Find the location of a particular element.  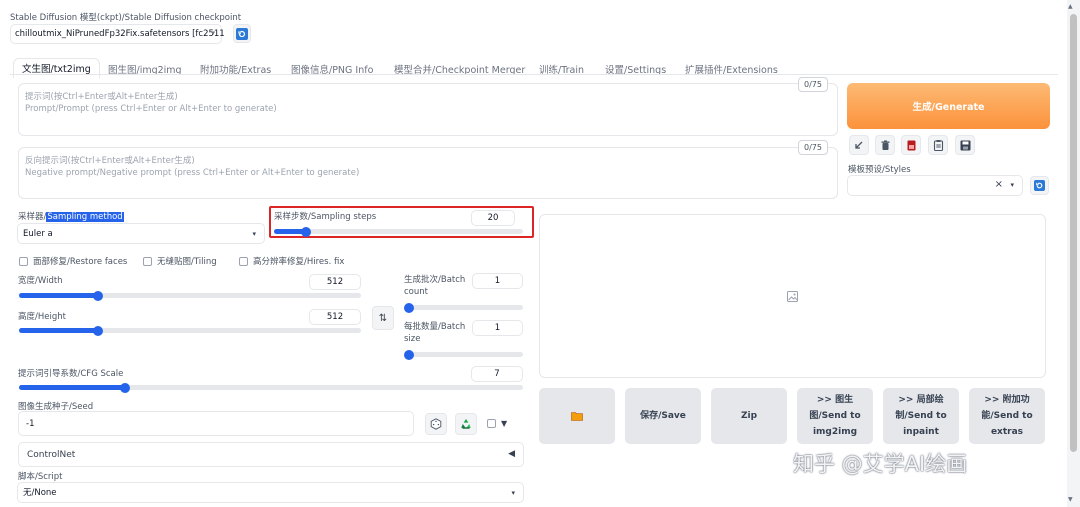

batch-count-label-line1: 生成批次/Batch is located at coordinates (435, 280).